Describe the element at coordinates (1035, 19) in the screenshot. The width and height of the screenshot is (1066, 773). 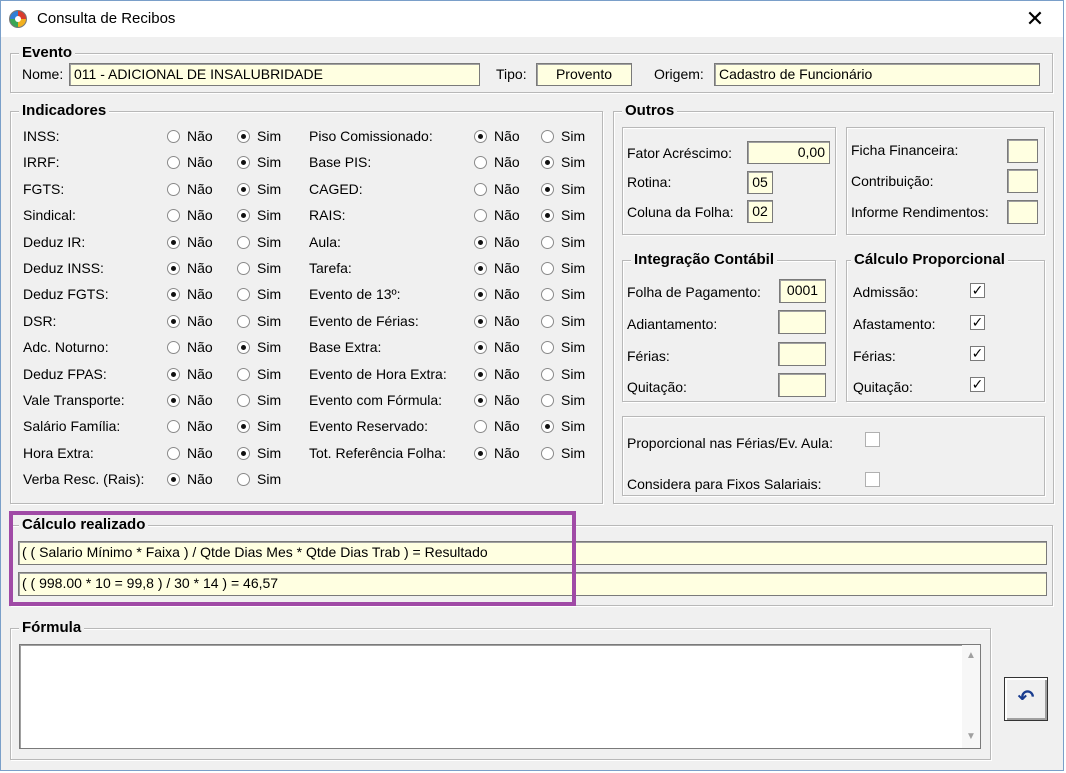
I see `close-button: ✕` at that location.